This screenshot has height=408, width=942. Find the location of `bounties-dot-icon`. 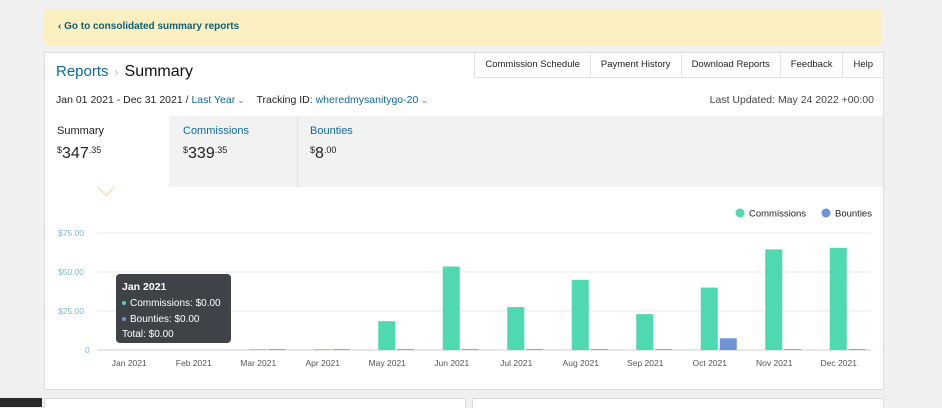

bounties-dot-icon is located at coordinates (124, 319).